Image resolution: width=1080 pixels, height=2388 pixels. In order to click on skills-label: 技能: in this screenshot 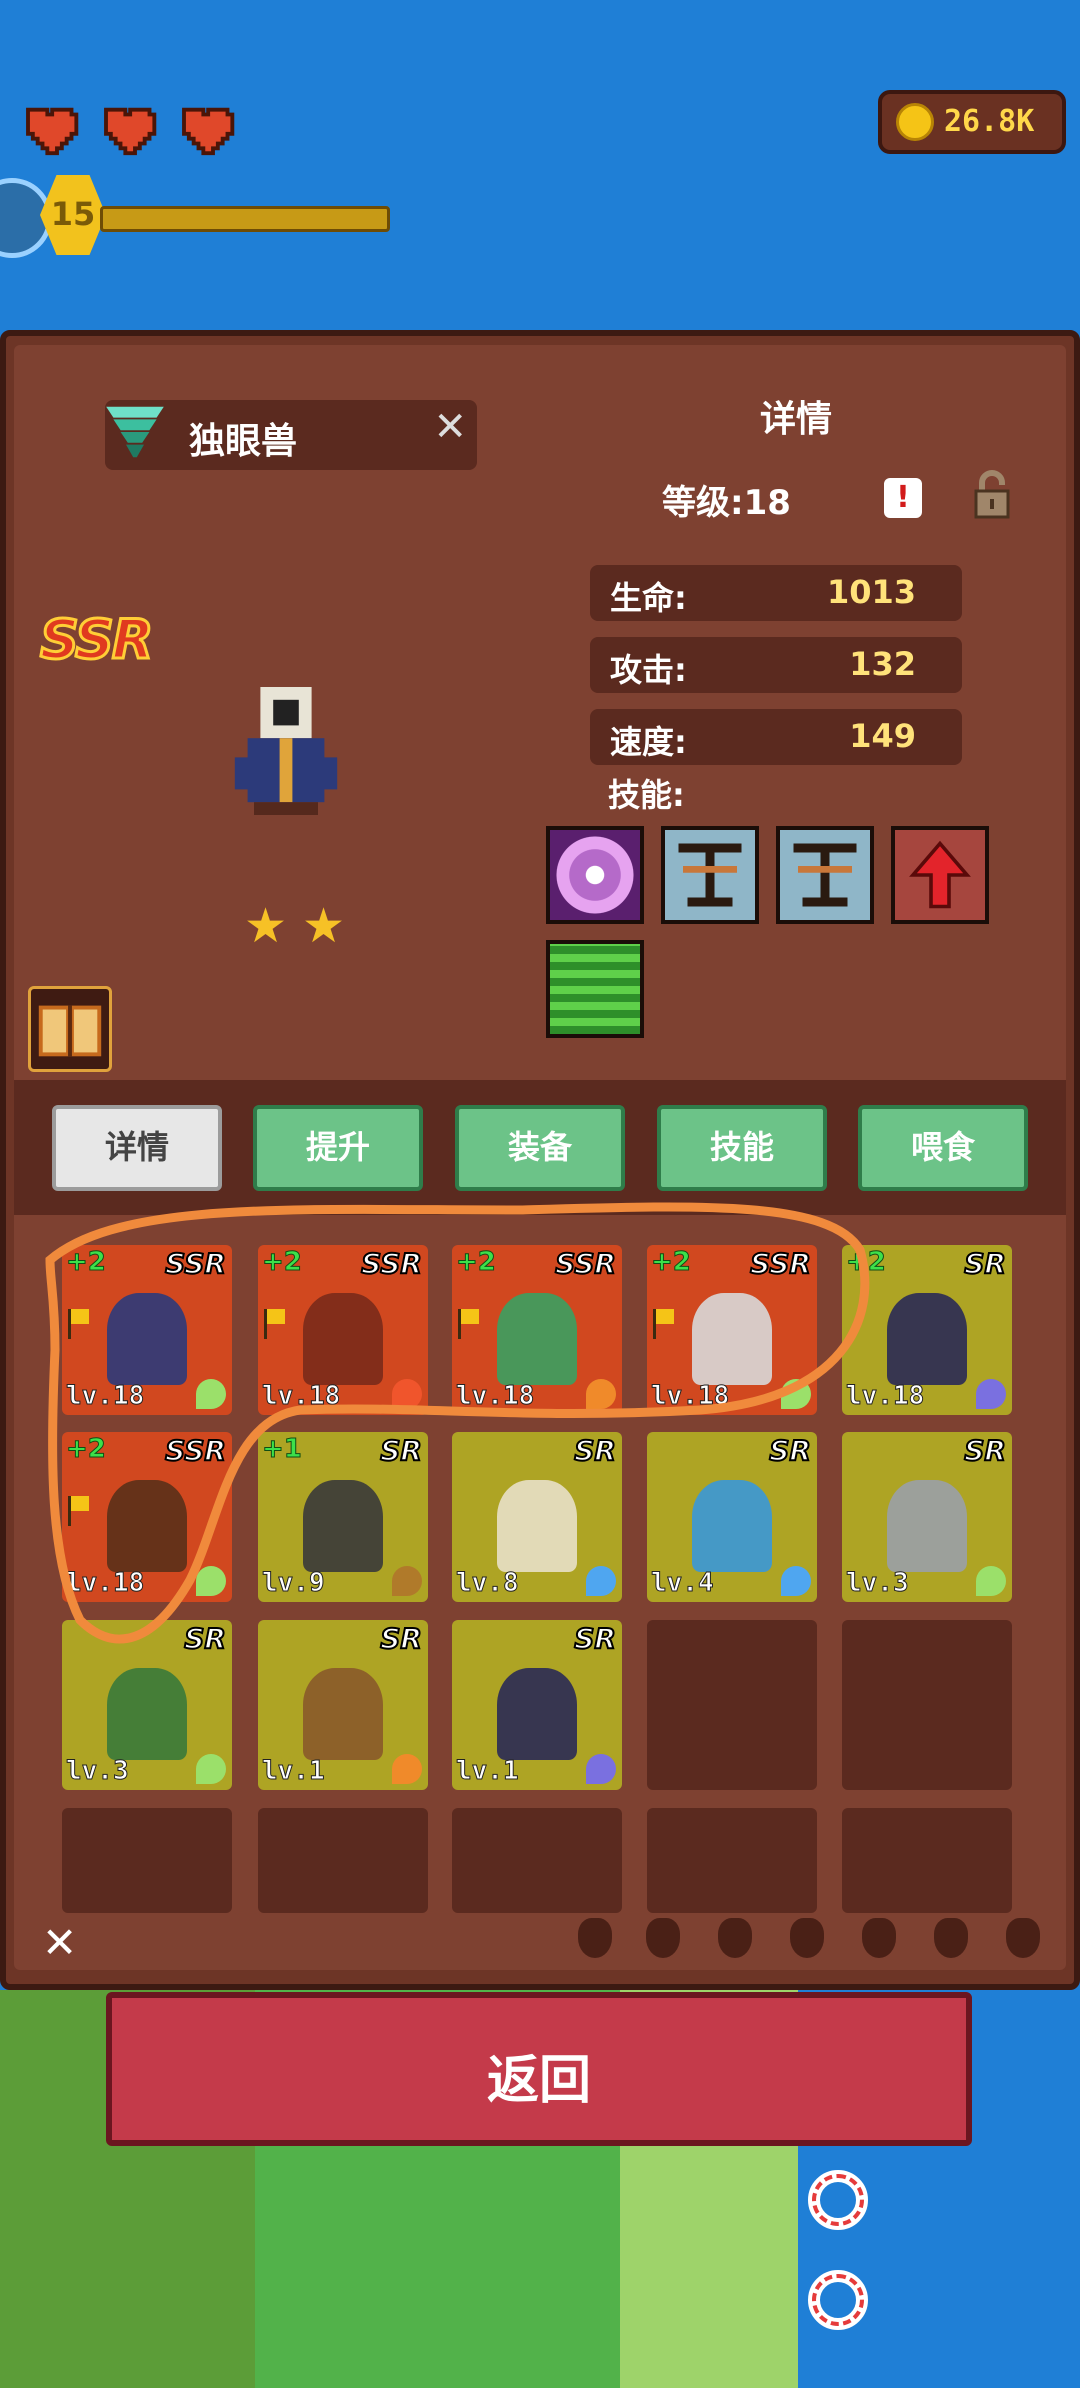, I will do `click(646, 795)`.